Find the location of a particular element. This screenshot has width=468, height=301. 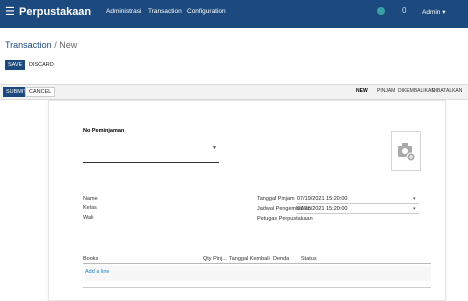

camera-icon is located at coordinates (407, 152).